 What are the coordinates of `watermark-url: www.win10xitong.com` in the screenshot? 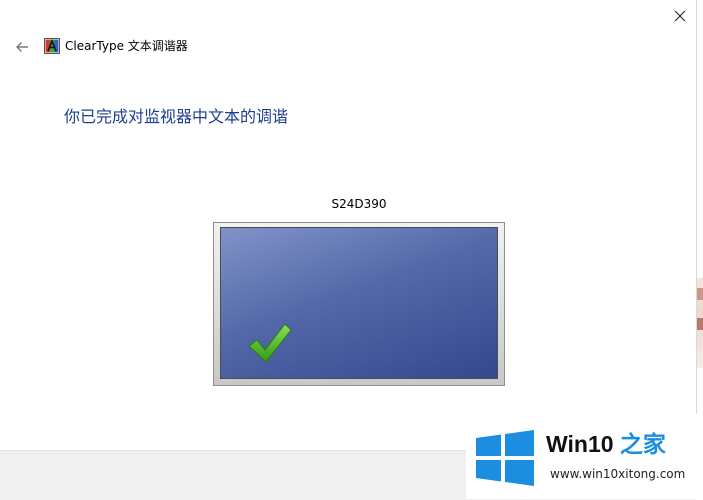 It's located at (618, 474).